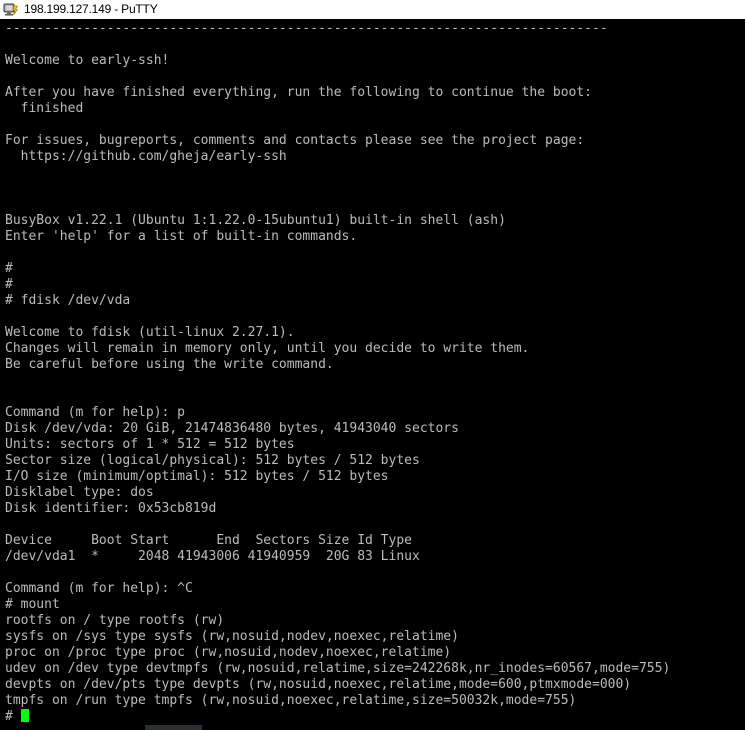 The image size is (745, 730). I want to click on terminal-prompt-line: #, so click(375, 717).